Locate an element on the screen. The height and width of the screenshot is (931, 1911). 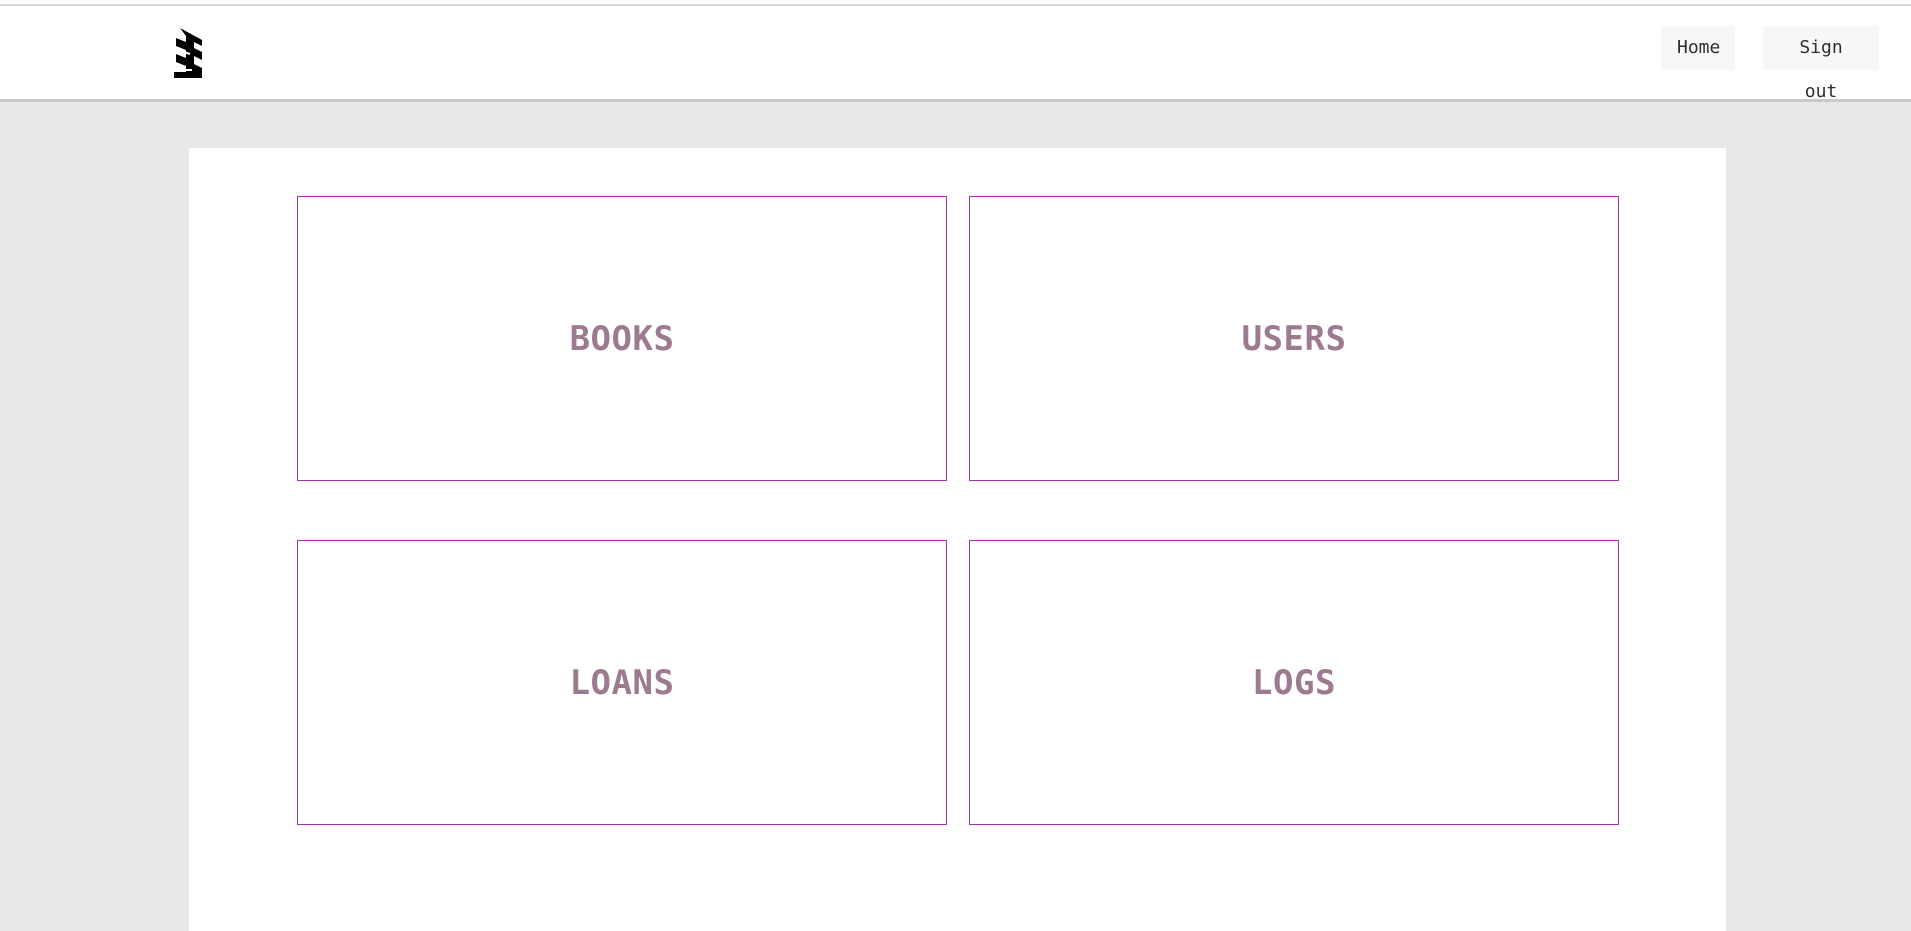
logs-card: LOGS is located at coordinates (1294, 682).